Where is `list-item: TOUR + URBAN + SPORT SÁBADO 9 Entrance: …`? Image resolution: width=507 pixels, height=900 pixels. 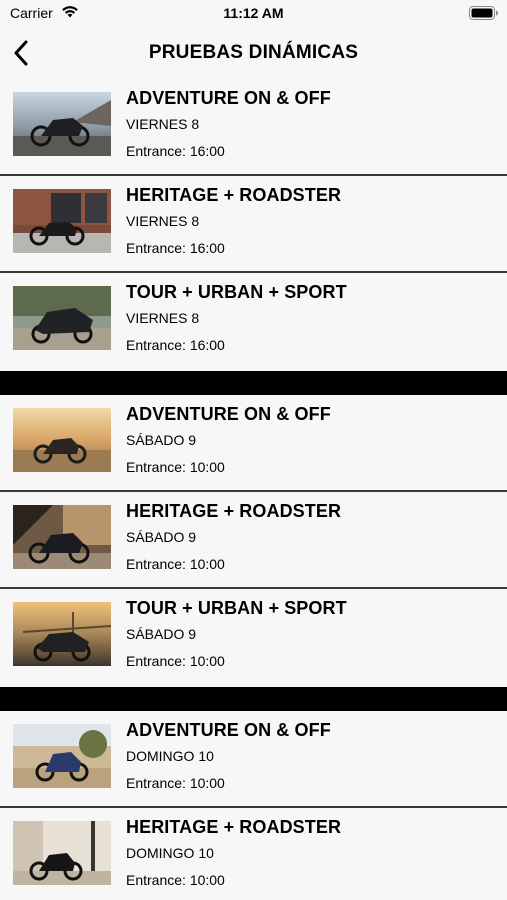 list-item: TOUR + URBAN + SPORT SÁBADO 9 Entrance: … is located at coordinates (253, 638).